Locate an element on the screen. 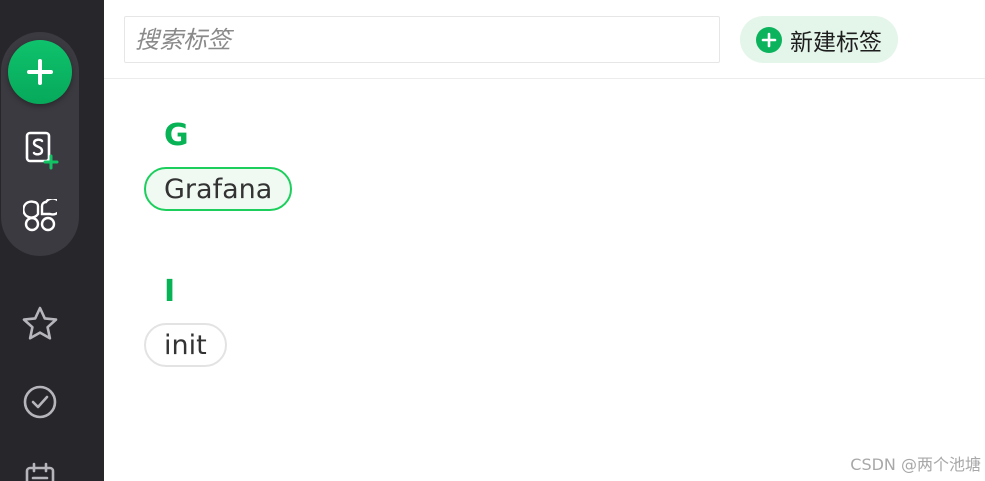 The height and width of the screenshot is (481, 985). note-add-icon is located at coordinates (42, 150).